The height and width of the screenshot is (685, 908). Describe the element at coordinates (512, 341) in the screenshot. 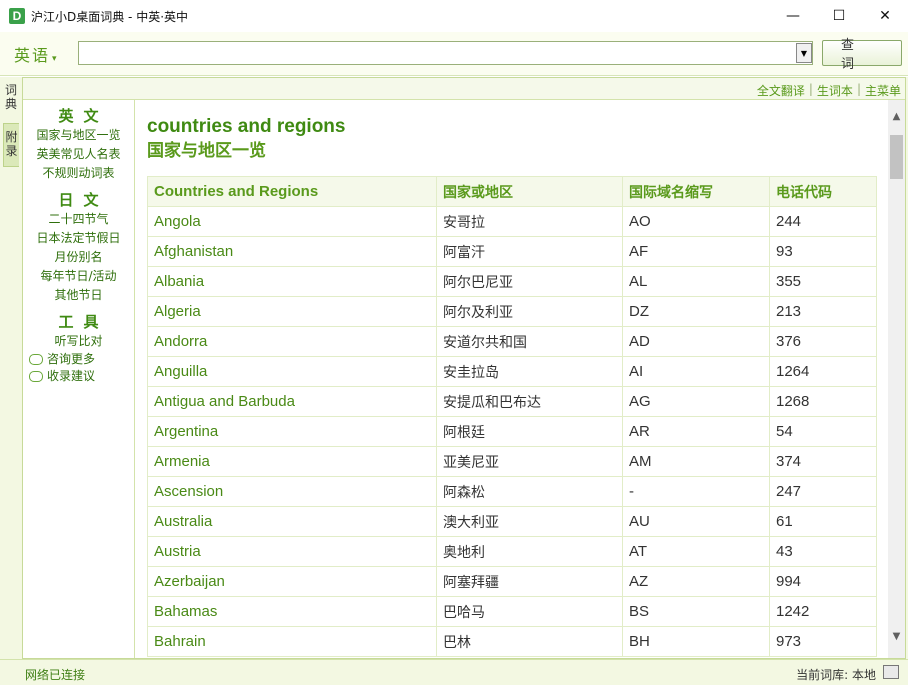

I see `table-row: Andorra 安道尔共和国 AD 376` at that location.